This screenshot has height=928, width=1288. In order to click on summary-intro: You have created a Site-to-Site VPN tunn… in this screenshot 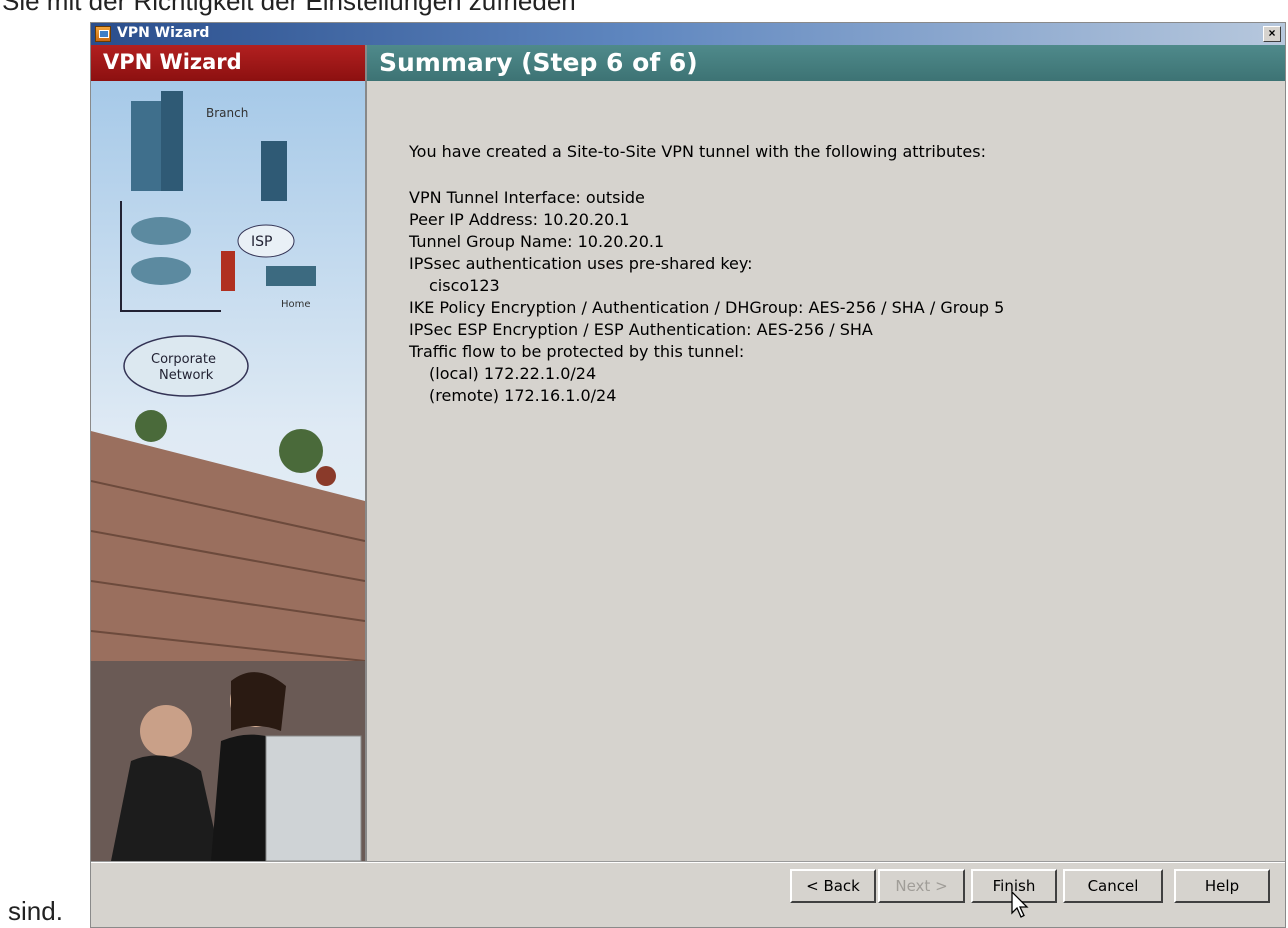, I will do `click(697, 151)`.